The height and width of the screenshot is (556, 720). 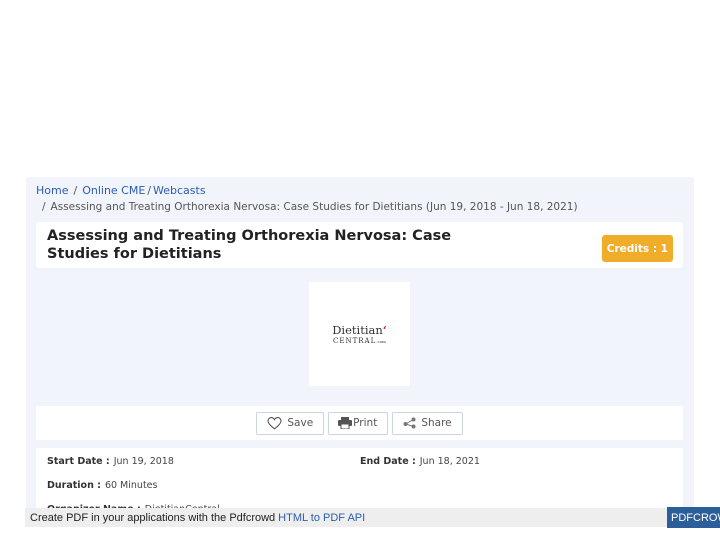 I want to click on print-button: Print, so click(x=358, y=423).